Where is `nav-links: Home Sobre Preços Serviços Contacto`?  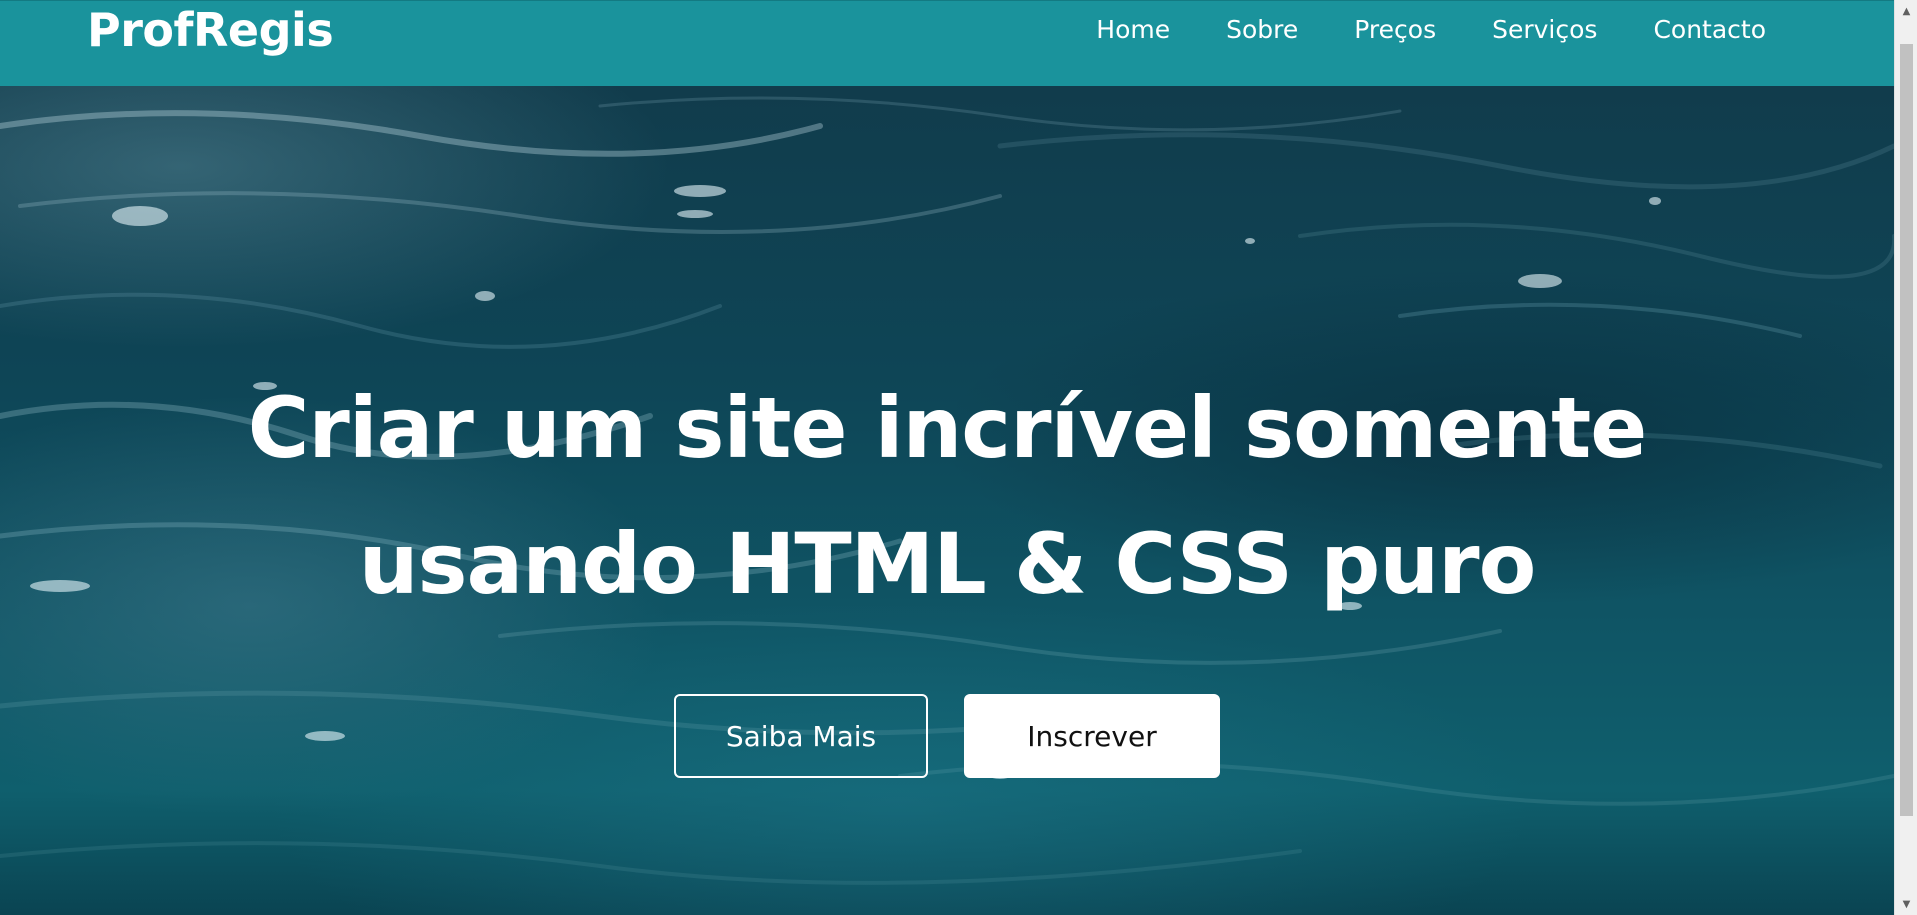 nav-links: Home Sobre Preços Serviços Contacto is located at coordinates (1431, 29).